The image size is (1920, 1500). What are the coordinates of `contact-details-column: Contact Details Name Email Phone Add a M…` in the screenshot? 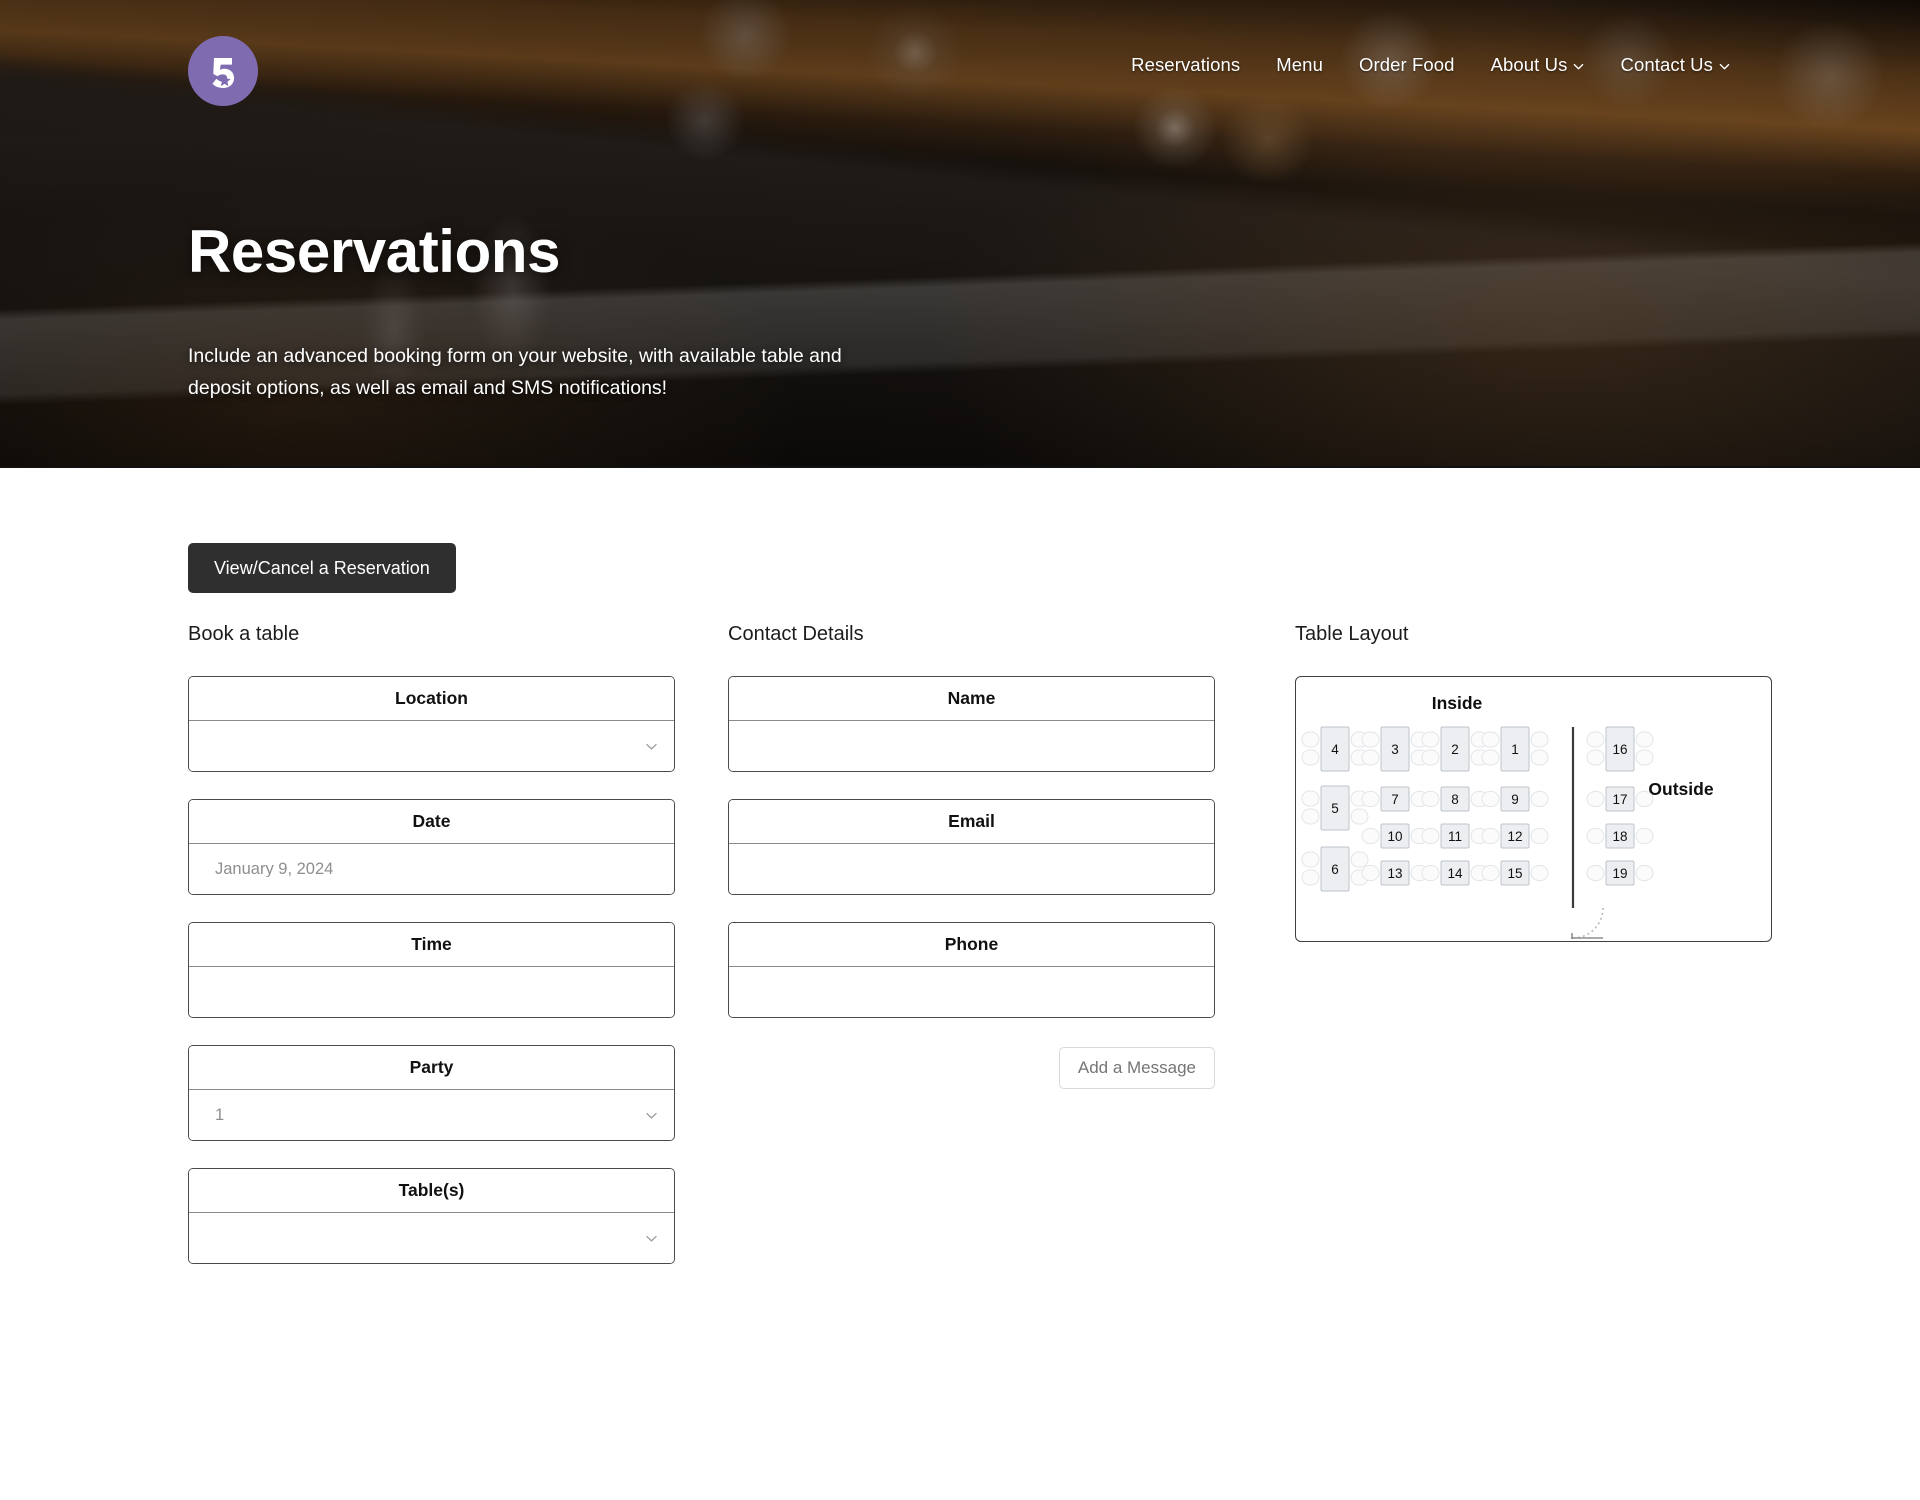 It's located at (971, 778).